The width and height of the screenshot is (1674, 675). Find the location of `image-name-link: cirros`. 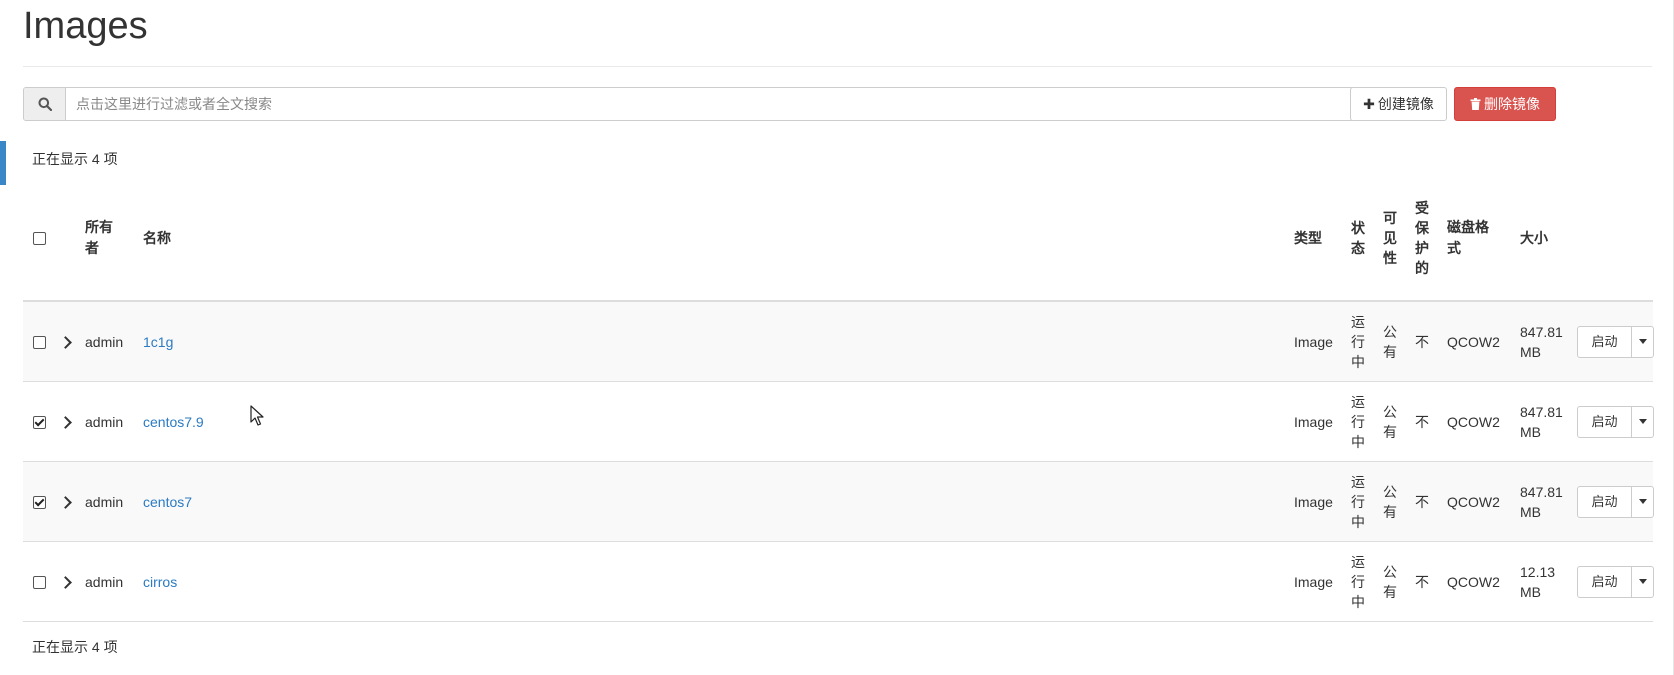

image-name-link: cirros is located at coordinates (160, 582).